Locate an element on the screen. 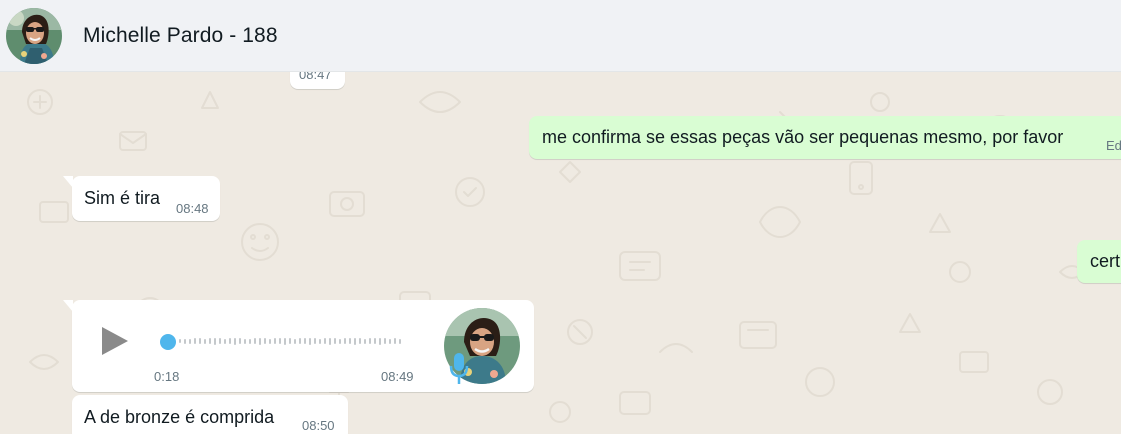 The width and height of the screenshot is (1121, 434). voice-message-bubble: 0:18 08:49 is located at coordinates (298, 346).